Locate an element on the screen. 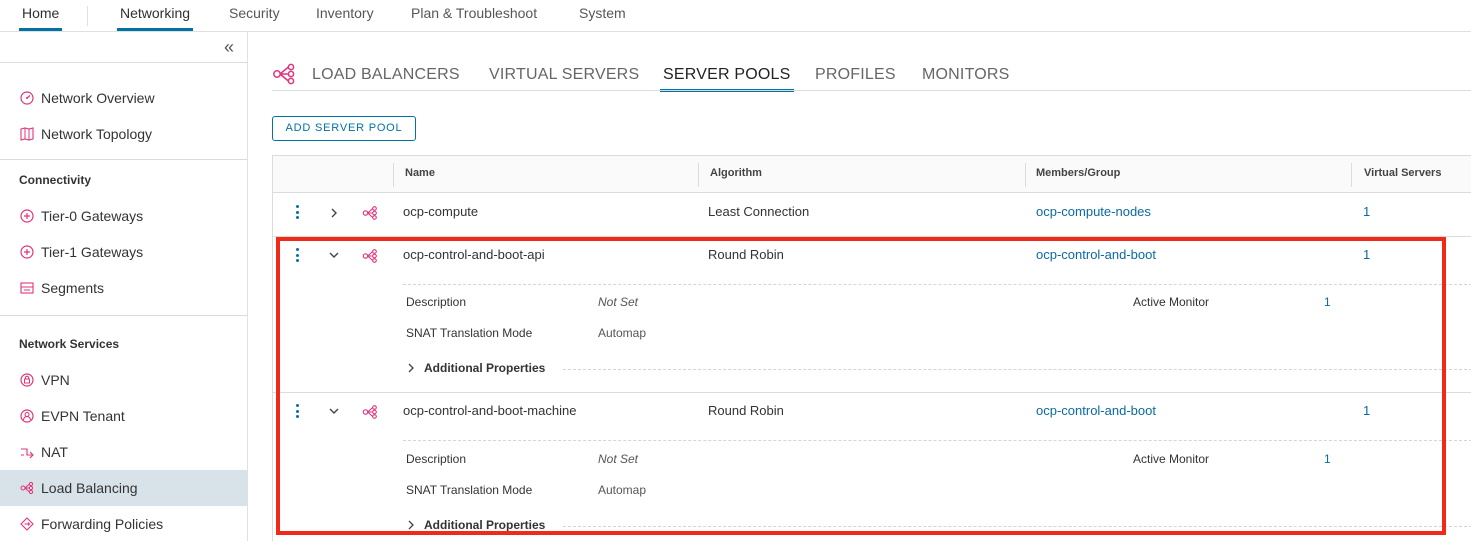 Image resolution: width=1471 pixels, height=541 pixels. nav-plan-troubleshoot: Plan & Troubleshoot is located at coordinates (474, 16).